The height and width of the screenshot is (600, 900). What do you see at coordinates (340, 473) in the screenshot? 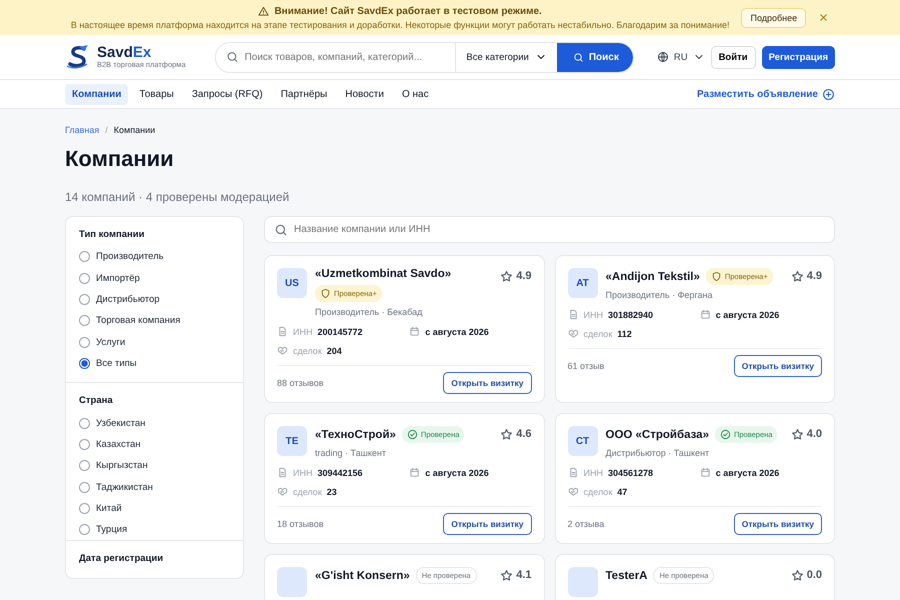
I see `inn-value: 309442156` at bounding box center [340, 473].